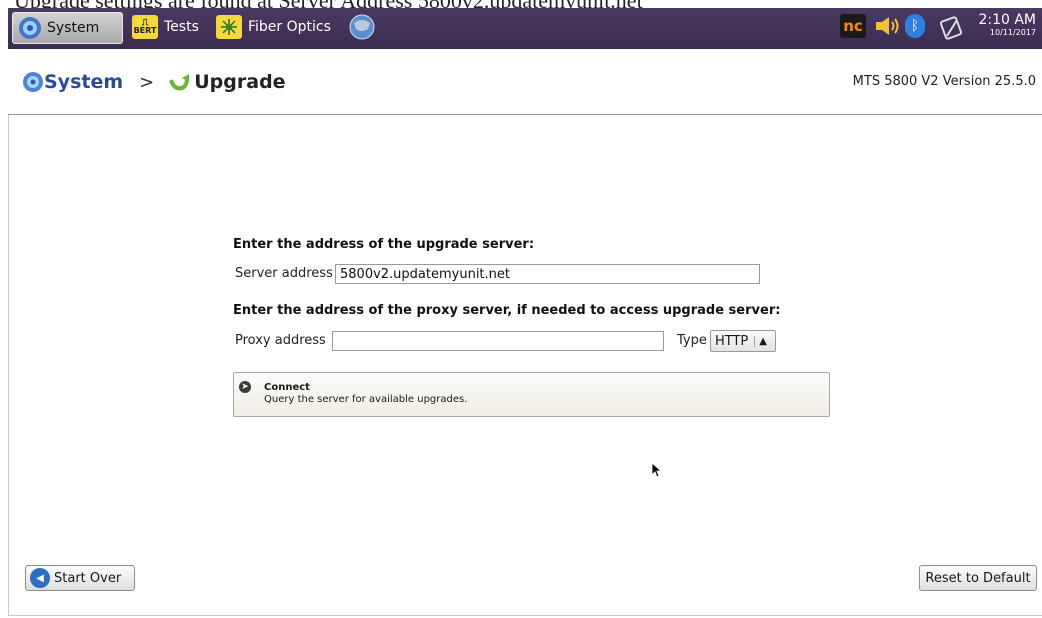 Image resolution: width=1042 pixels, height=618 pixels. What do you see at coordinates (384, 244) in the screenshot?
I see `server-heading: Enter the address of the upgrade server:` at bounding box center [384, 244].